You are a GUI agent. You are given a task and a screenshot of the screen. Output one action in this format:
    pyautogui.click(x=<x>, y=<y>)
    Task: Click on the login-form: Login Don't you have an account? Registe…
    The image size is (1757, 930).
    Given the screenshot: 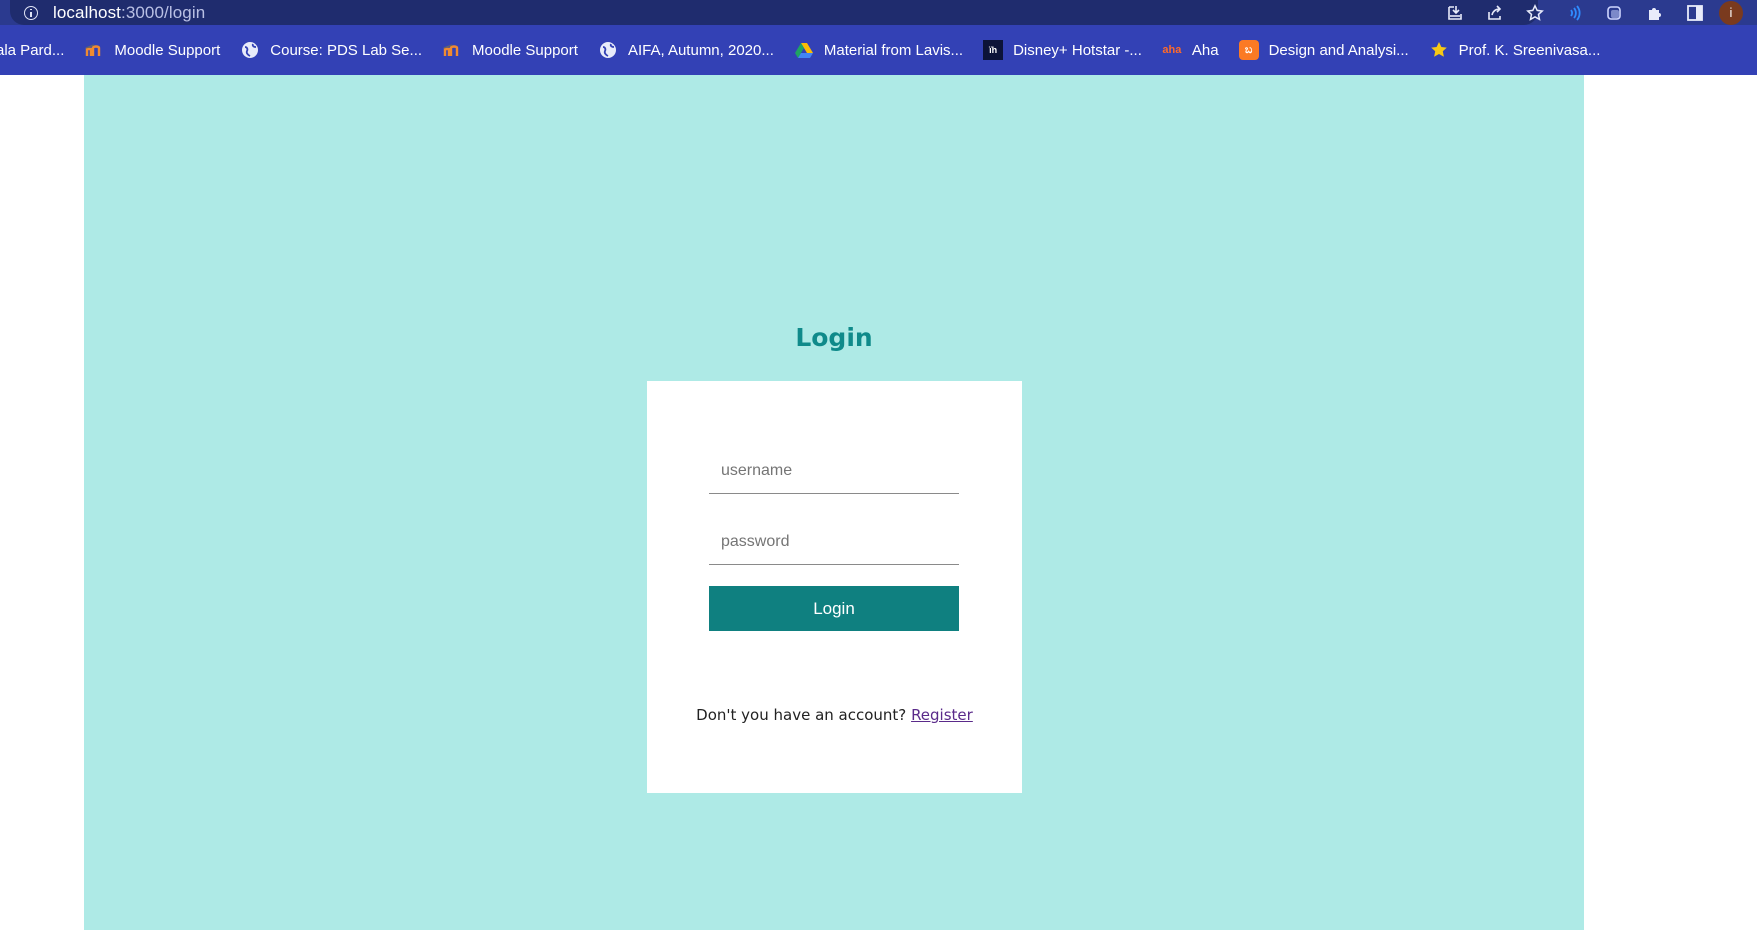 What is the action you would take?
    pyautogui.click(x=834, y=587)
    